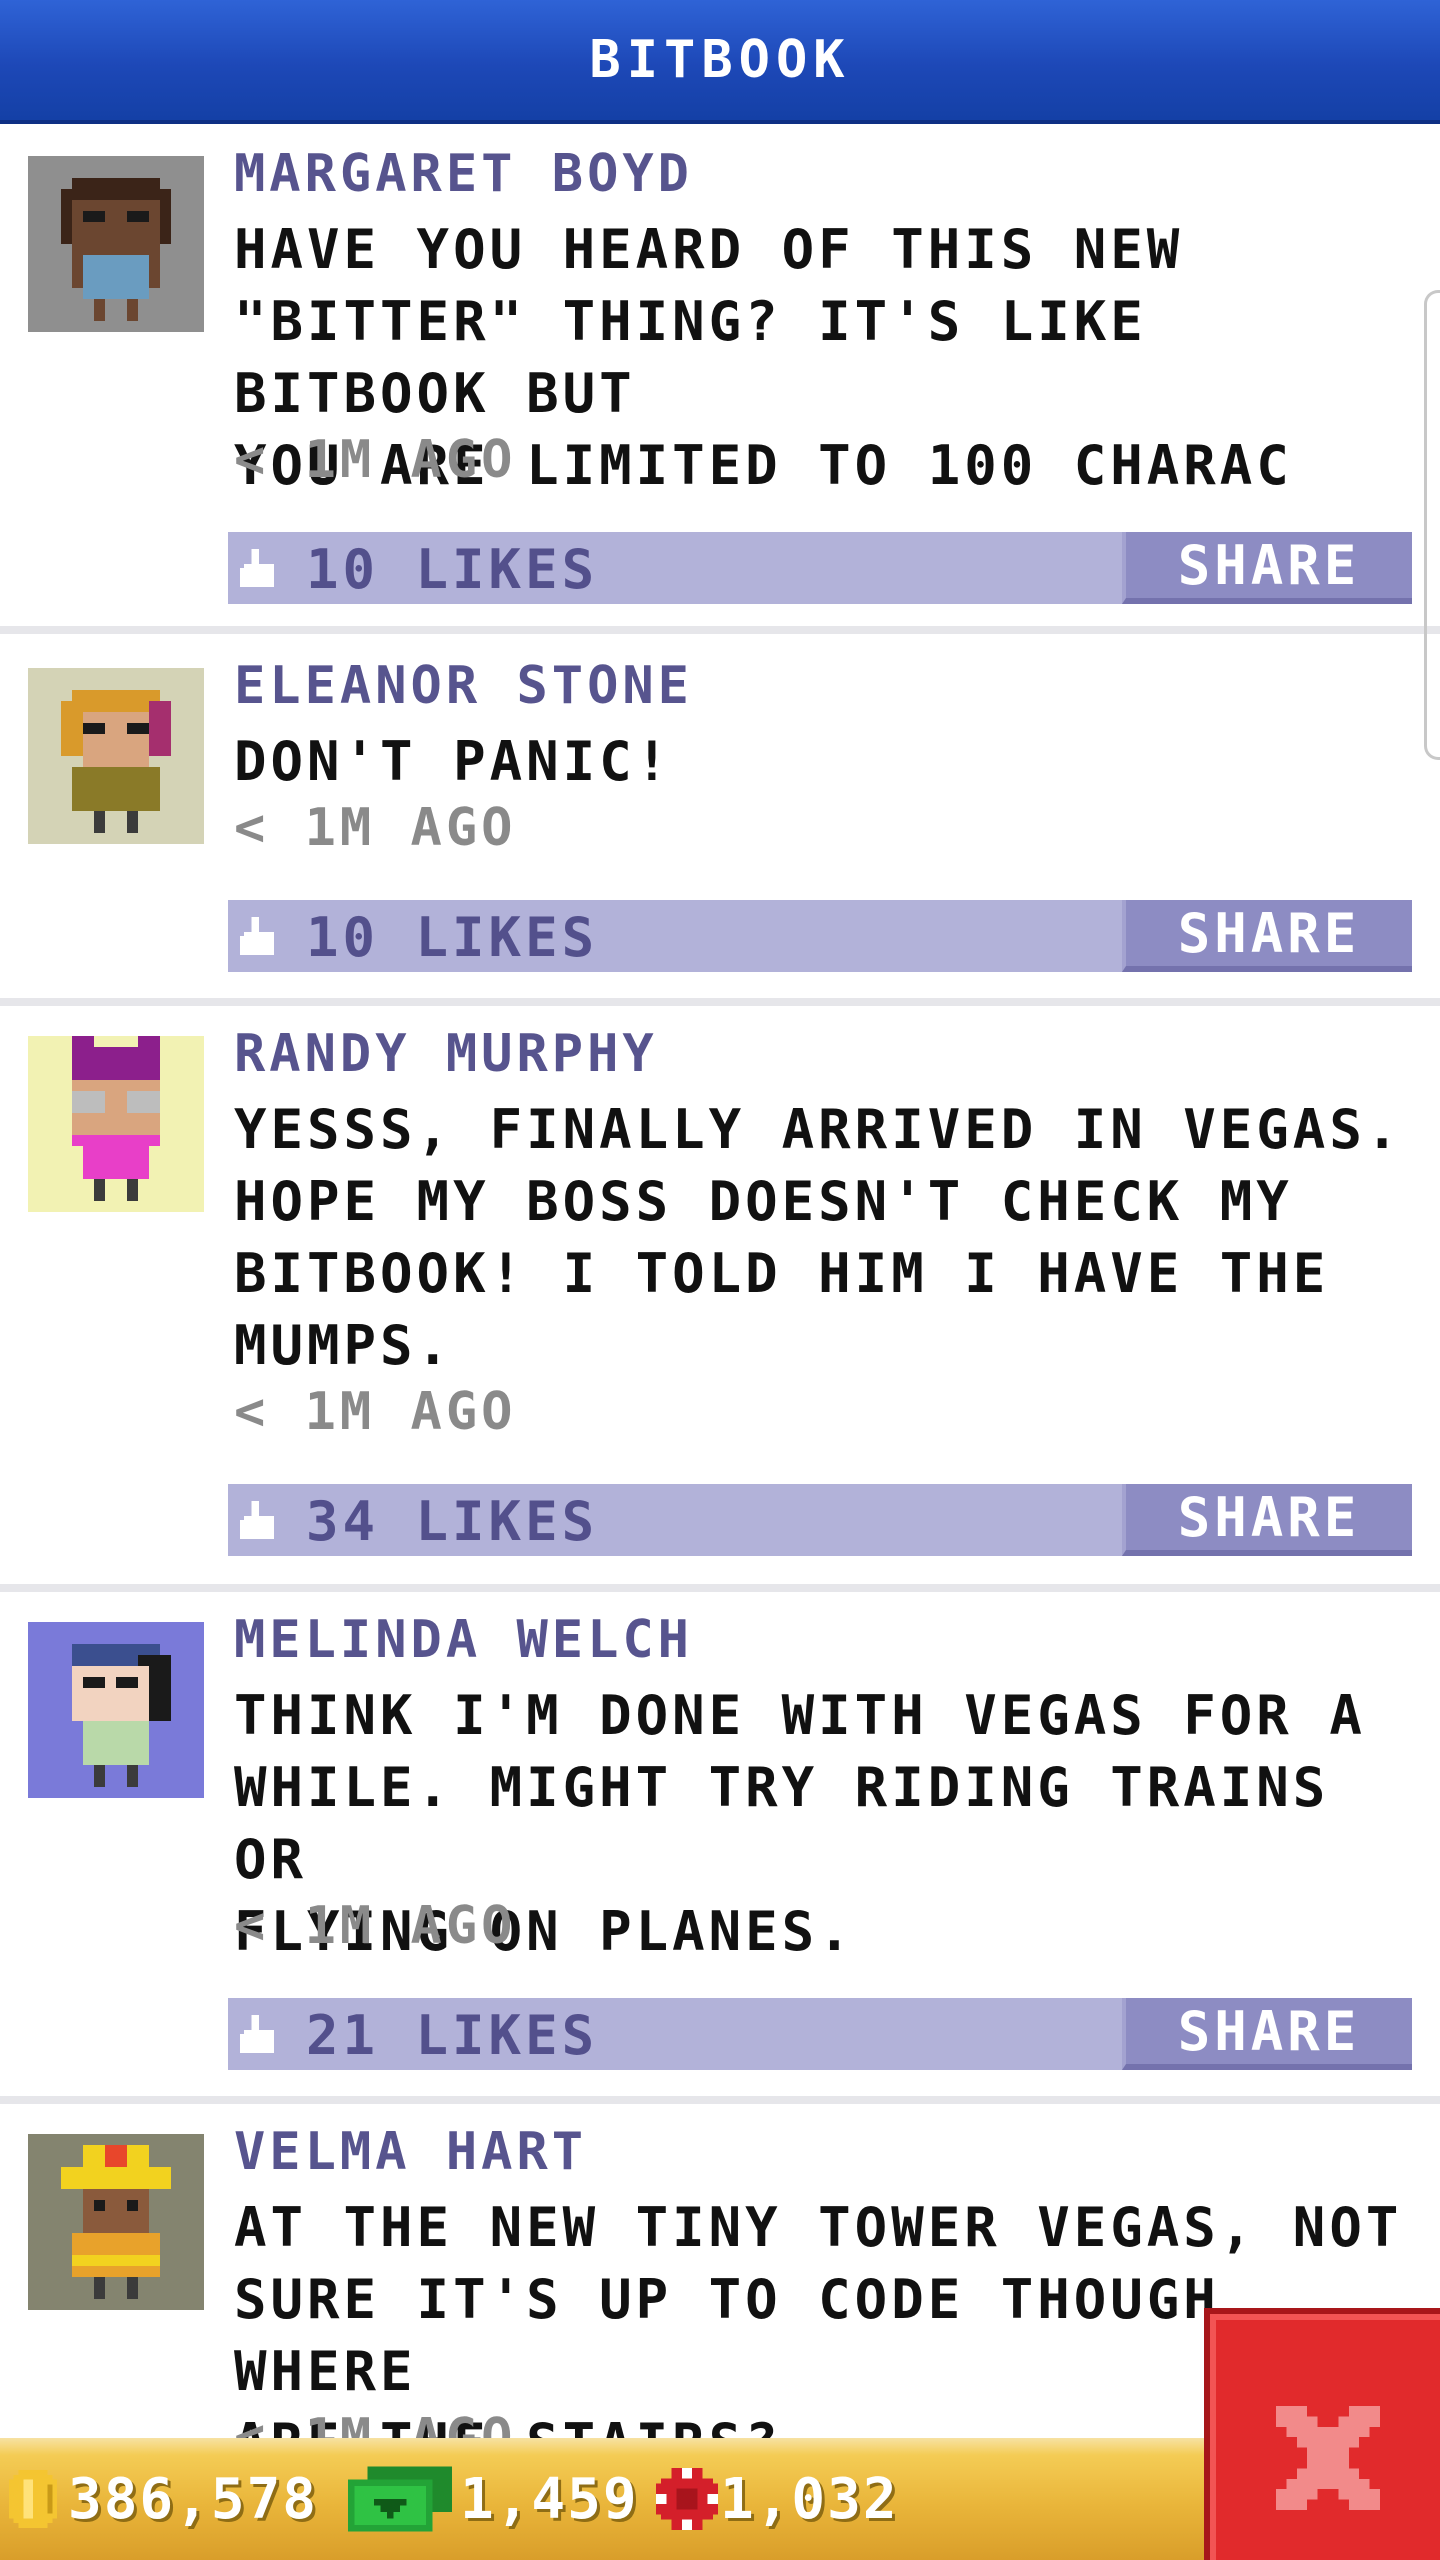  Describe the element at coordinates (820, 2034) in the screenshot. I see `like-bar: 21 LIKES SHARE` at that location.